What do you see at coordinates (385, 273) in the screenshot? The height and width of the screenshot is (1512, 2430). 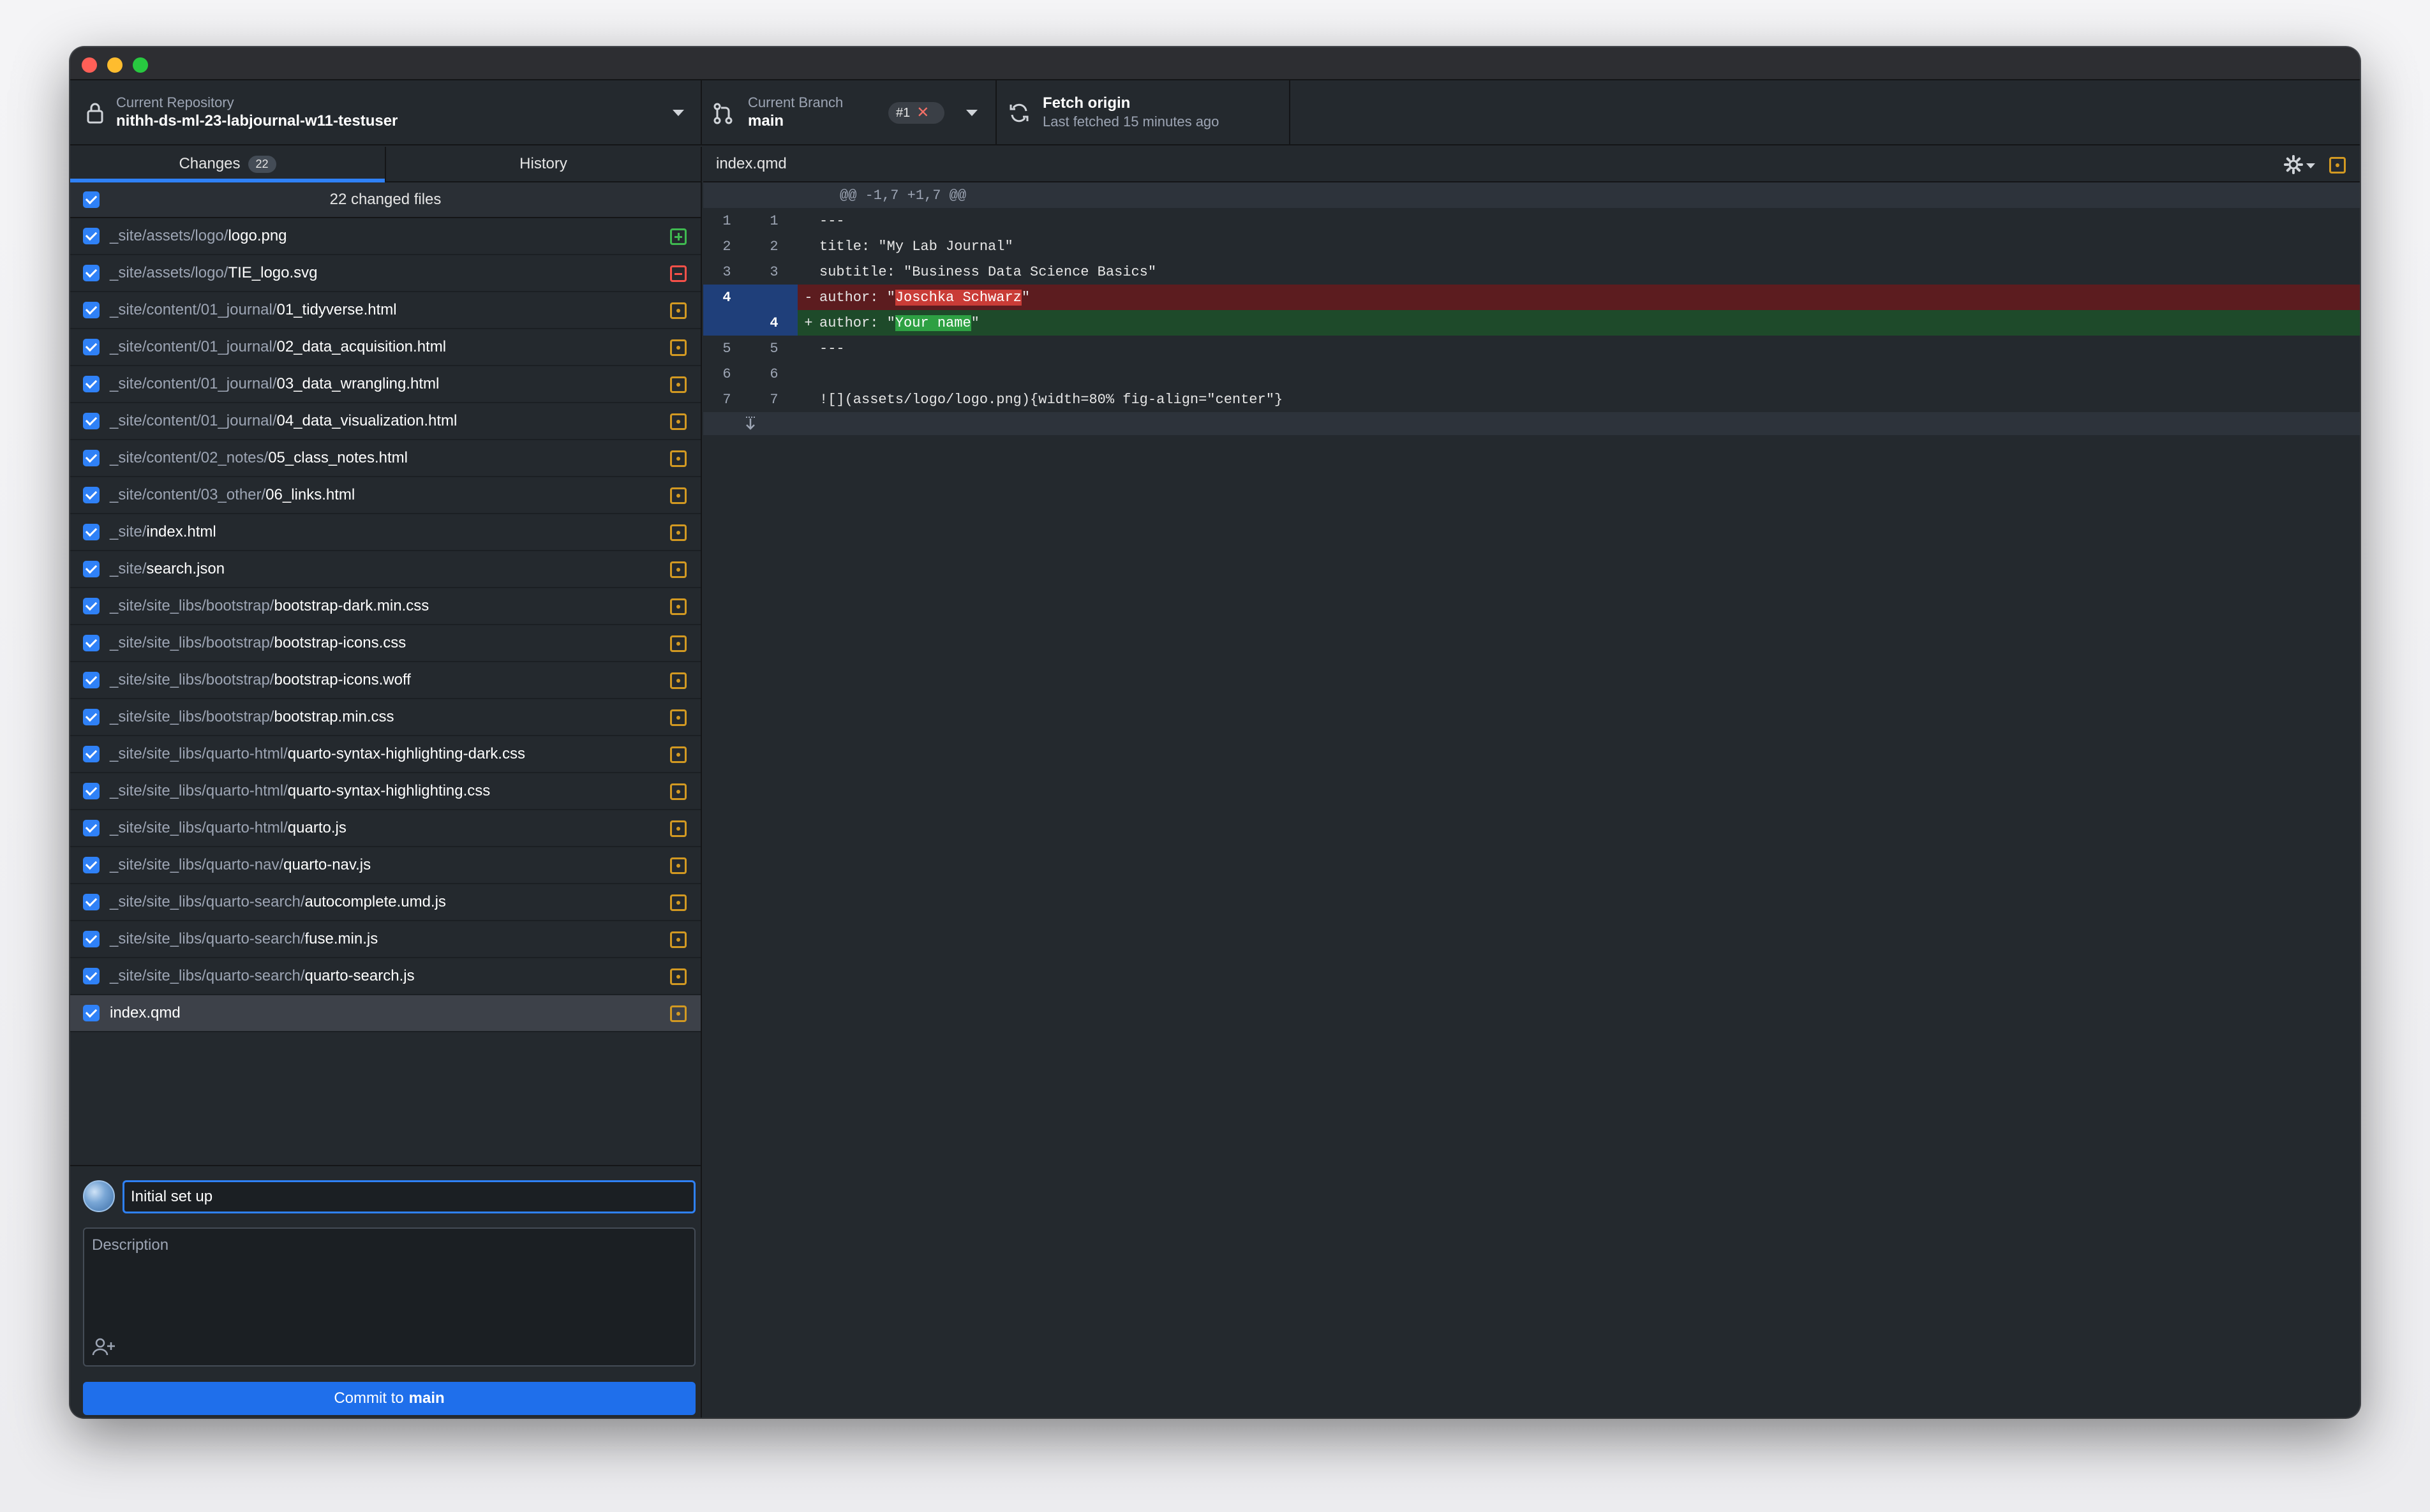 I see `file-row: _site/assets/logo/TIE_logo.svg` at bounding box center [385, 273].